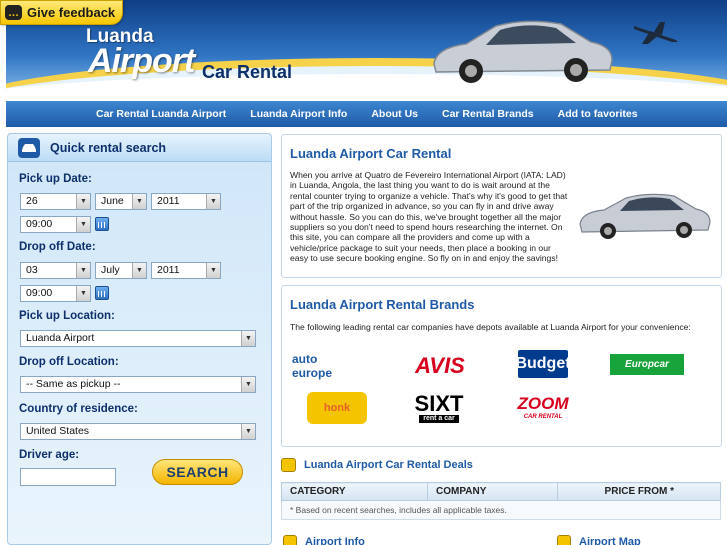  What do you see at coordinates (55, 179) in the screenshot?
I see `pickup-date-label: Pick up Date:` at bounding box center [55, 179].